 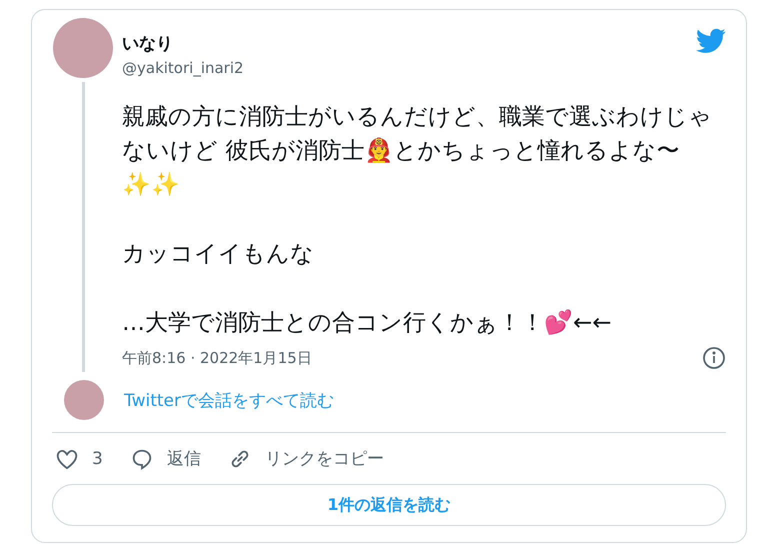 What do you see at coordinates (367, 323) in the screenshot?
I see `tweet-text: …大学で消防士との合コン行くかぁ！！💕←←` at bounding box center [367, 323].